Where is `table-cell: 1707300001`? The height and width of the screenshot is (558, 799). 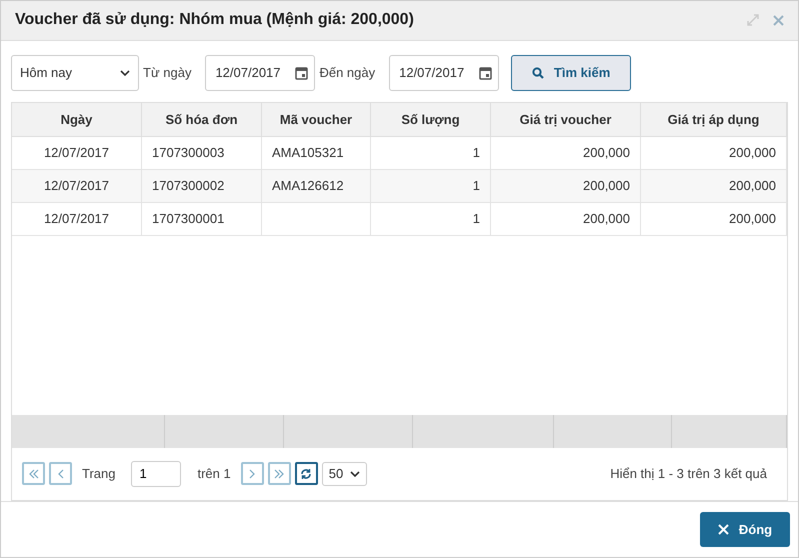
table-cell: 1707300001 is located at coordinates (202, 219).